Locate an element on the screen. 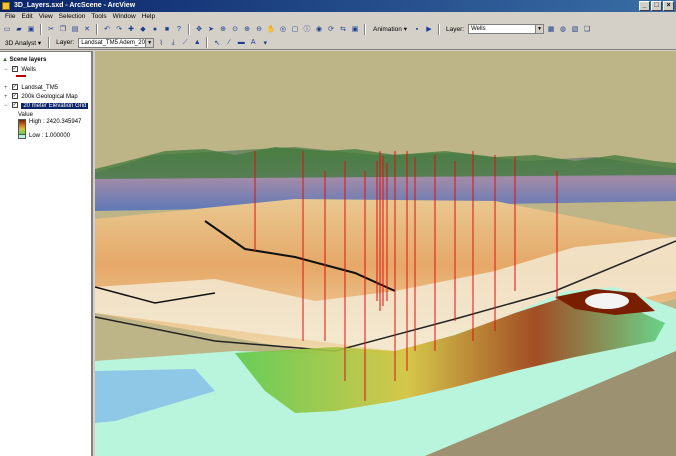  camera-icon: ▣ is located at coordinates (355, 29).